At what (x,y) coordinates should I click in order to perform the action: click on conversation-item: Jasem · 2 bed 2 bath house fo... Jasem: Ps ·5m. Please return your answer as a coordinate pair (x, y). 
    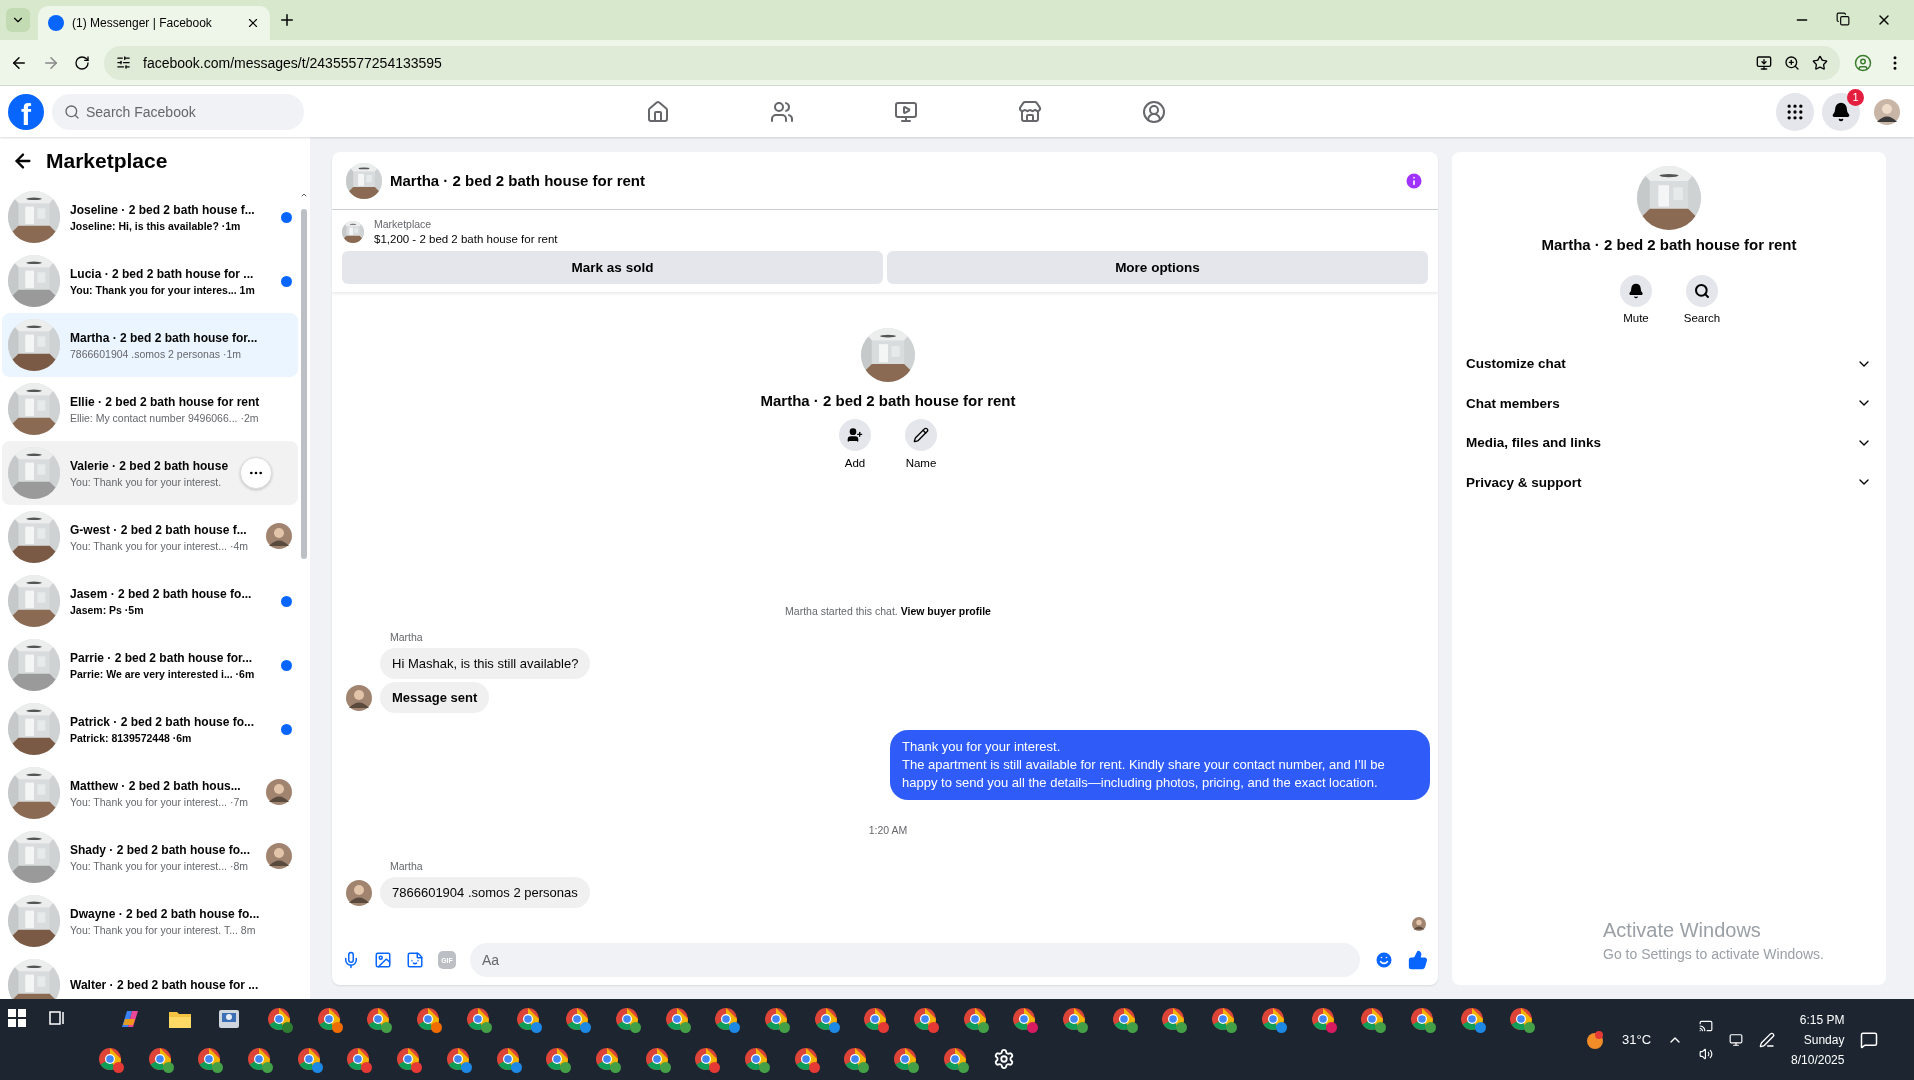
    Looking at the image, I should click on (150, 601).